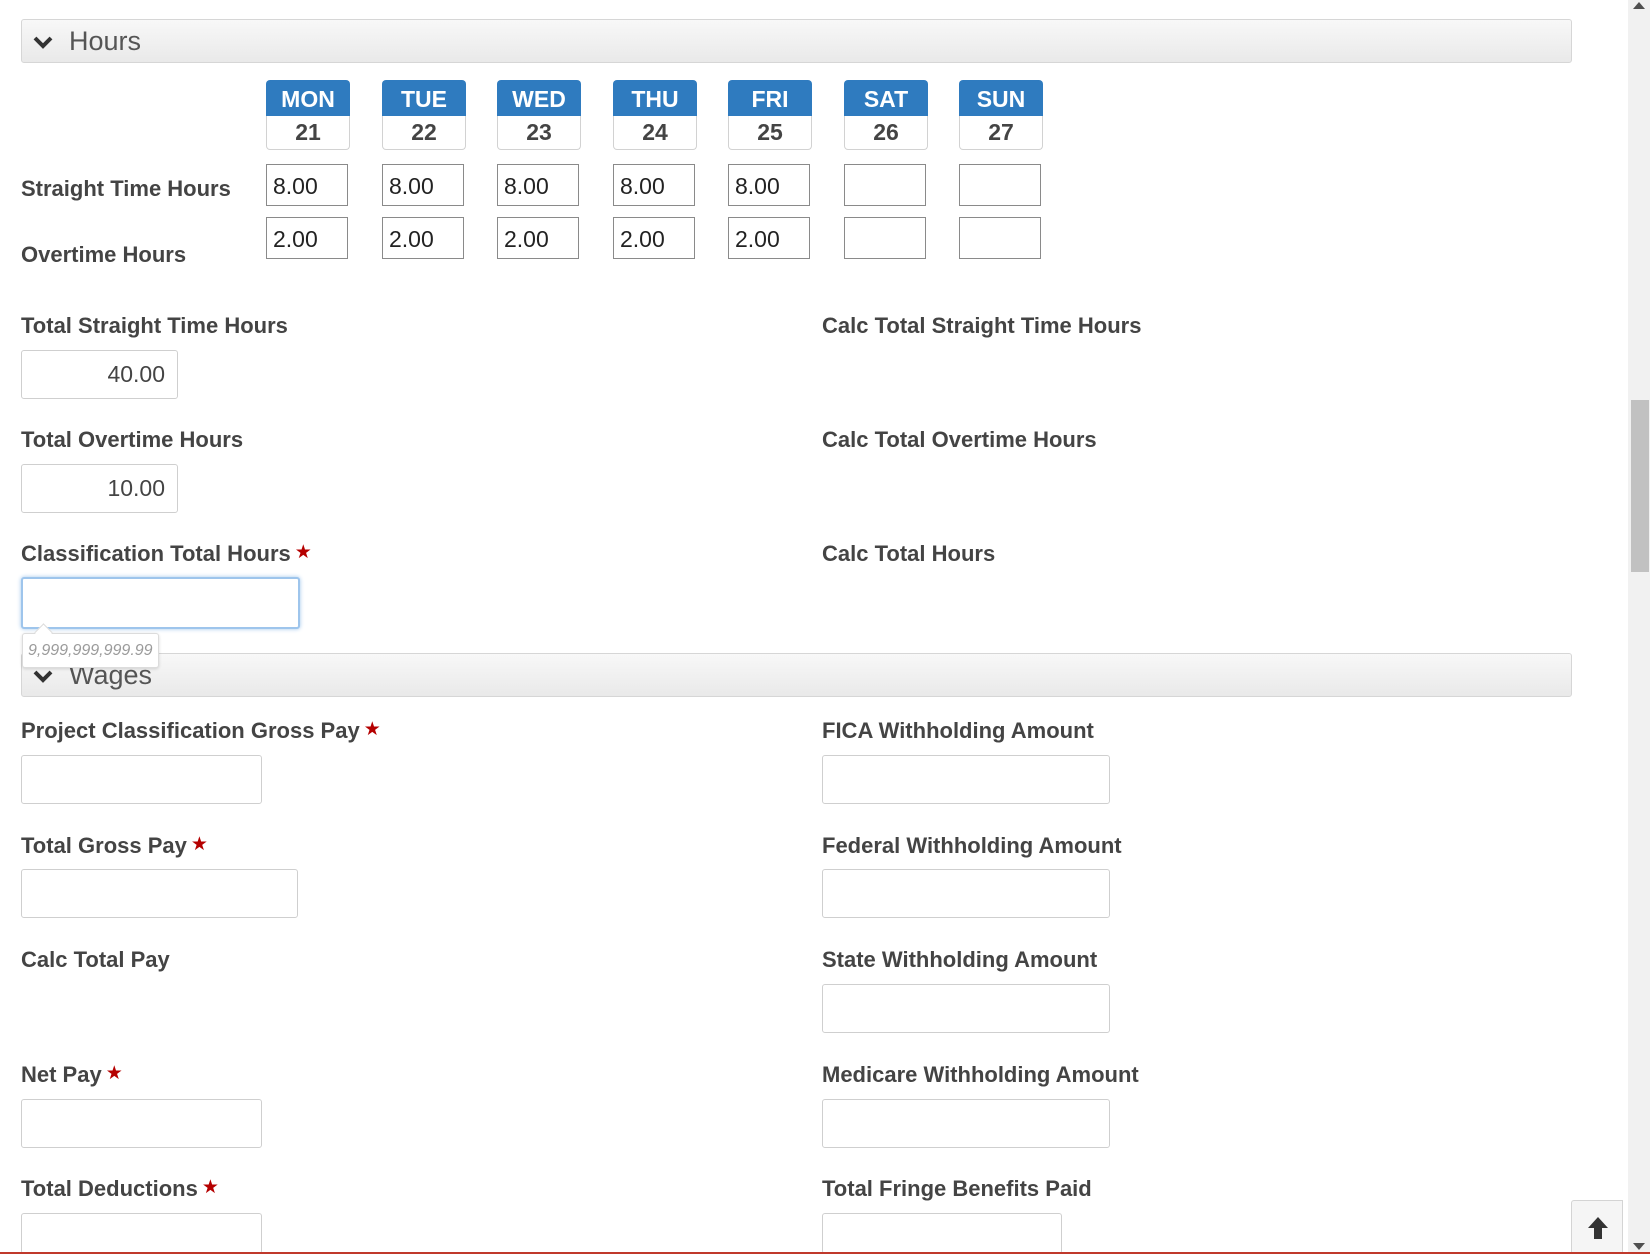 Image resolution: width=1650 pixels, height=1260 pixels. What do you see at coordinates (307, 185) in the screenshot?
I see `straight-hours-mon-input: 8.00` at bounding box center [307, 185].